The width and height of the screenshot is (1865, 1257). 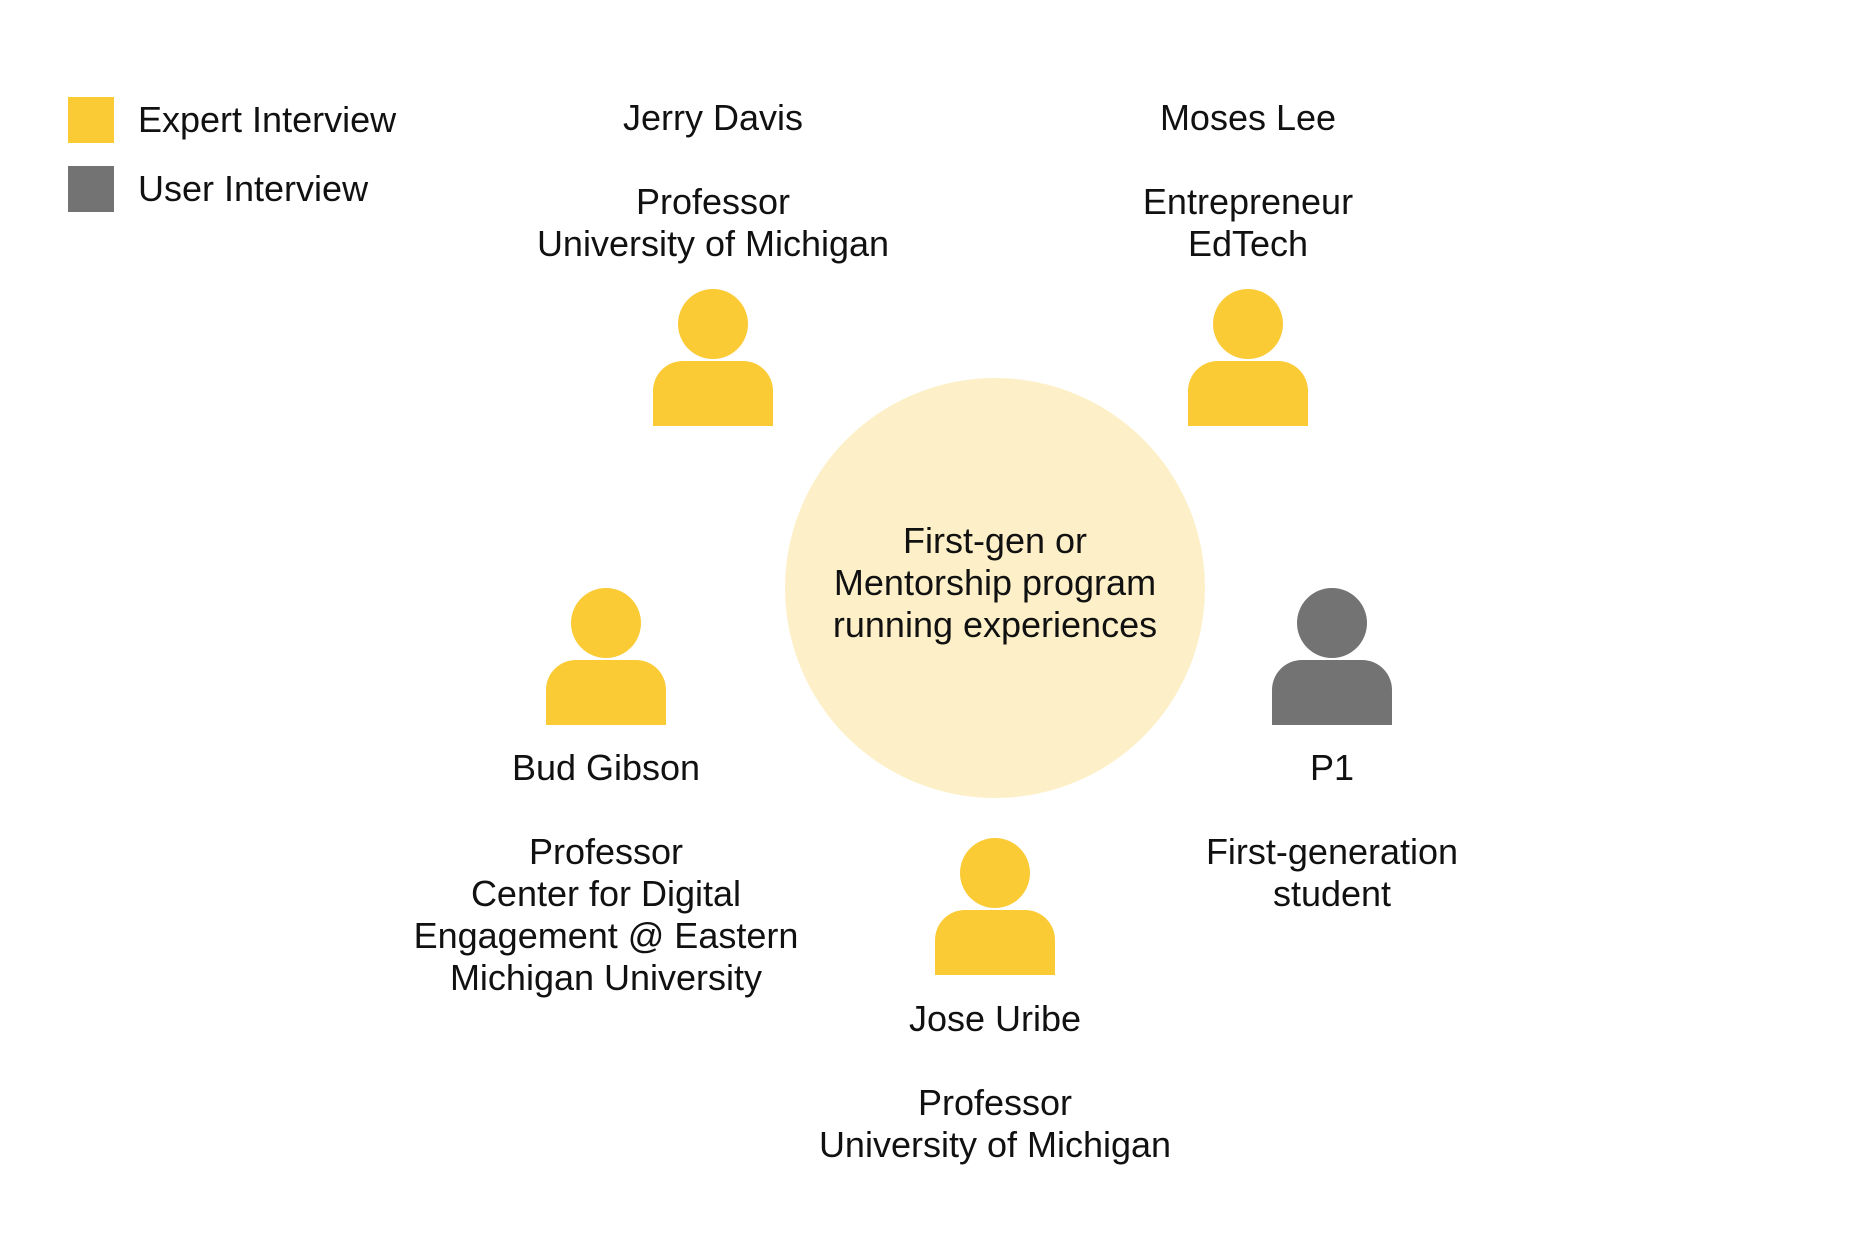 I want to click on person-role: Entrepreneur, so click(x=1248, y=201).